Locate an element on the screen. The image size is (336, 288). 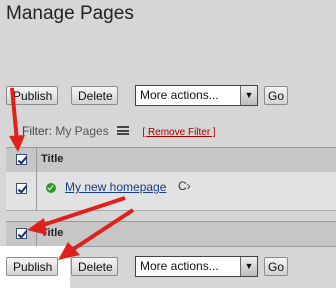
arrow-to-select-all is located at coordinates (17, 119).